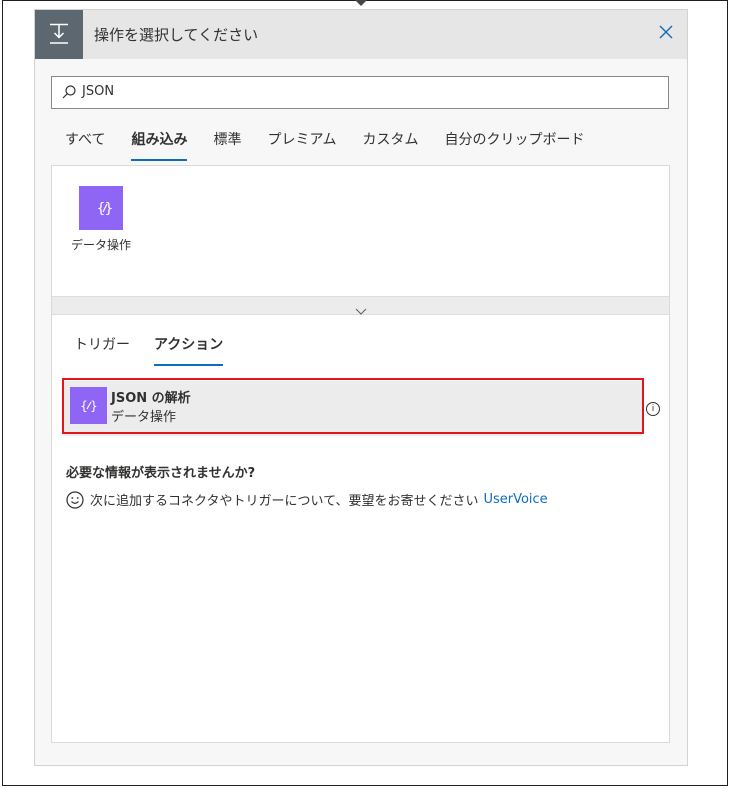 The image size is (732, 789). I want to click on tab-builtin: 組み込み, so click(159, 145).